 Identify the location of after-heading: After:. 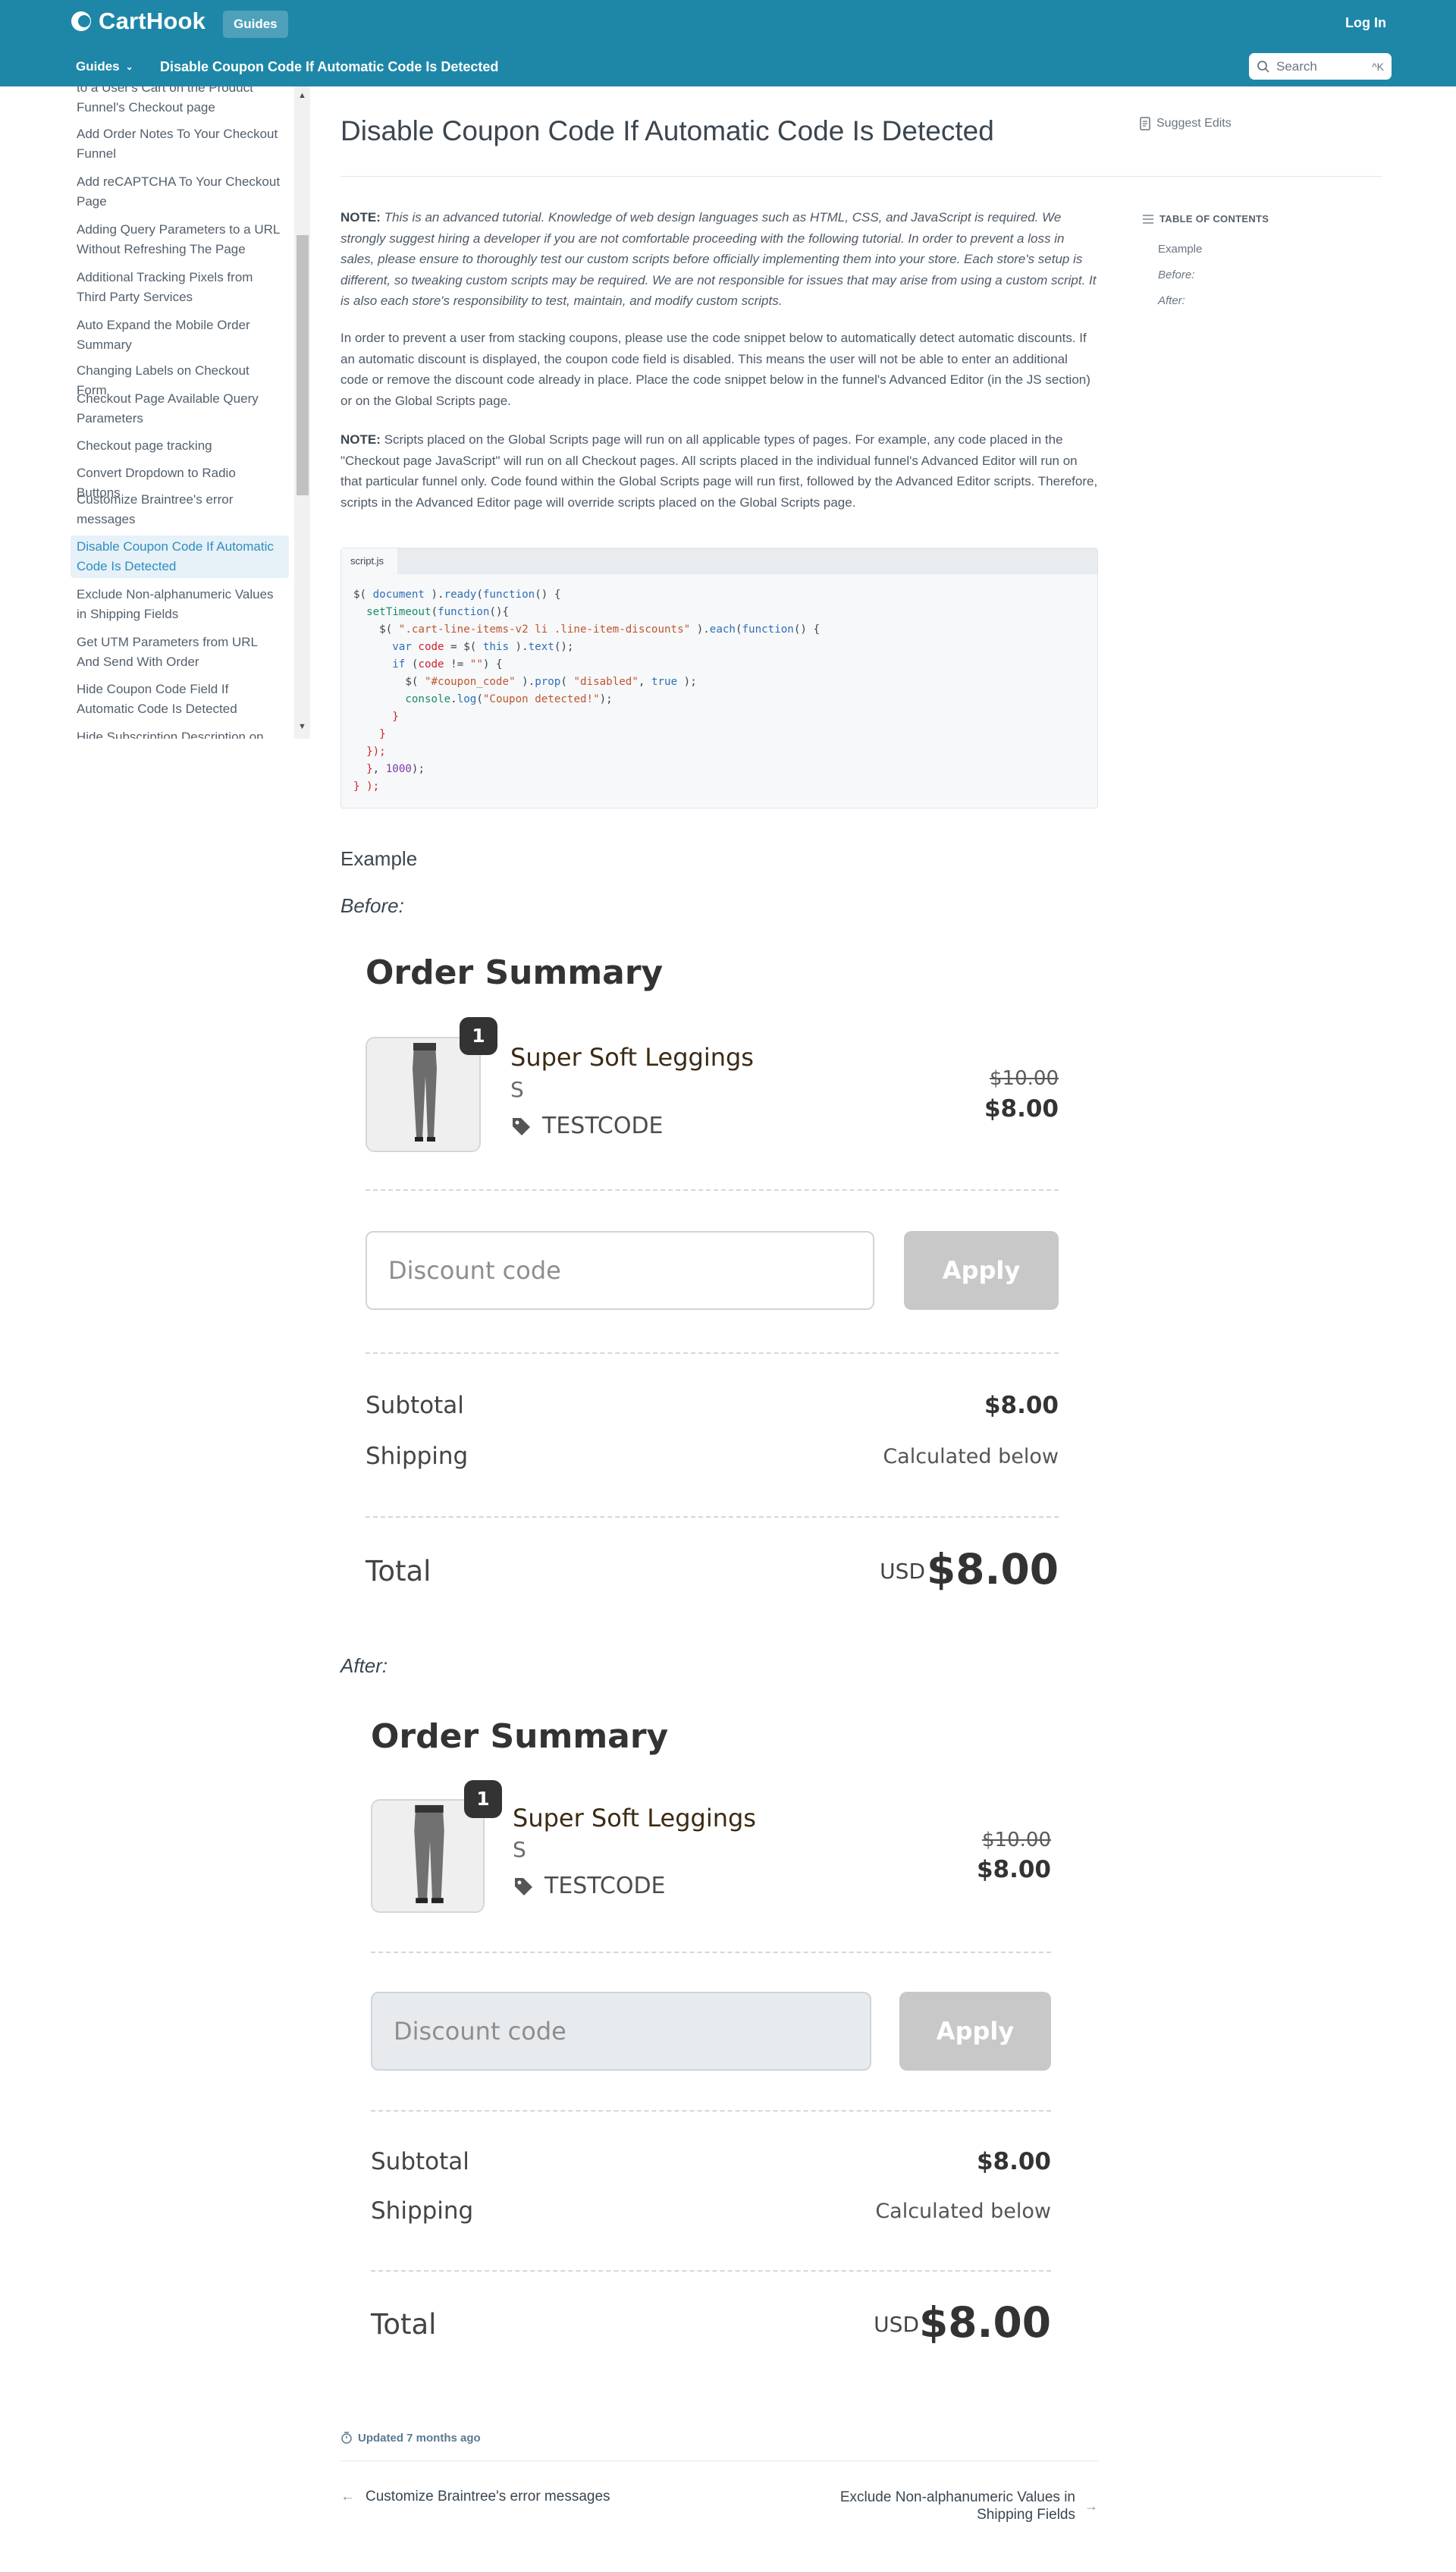
(364, 1665).